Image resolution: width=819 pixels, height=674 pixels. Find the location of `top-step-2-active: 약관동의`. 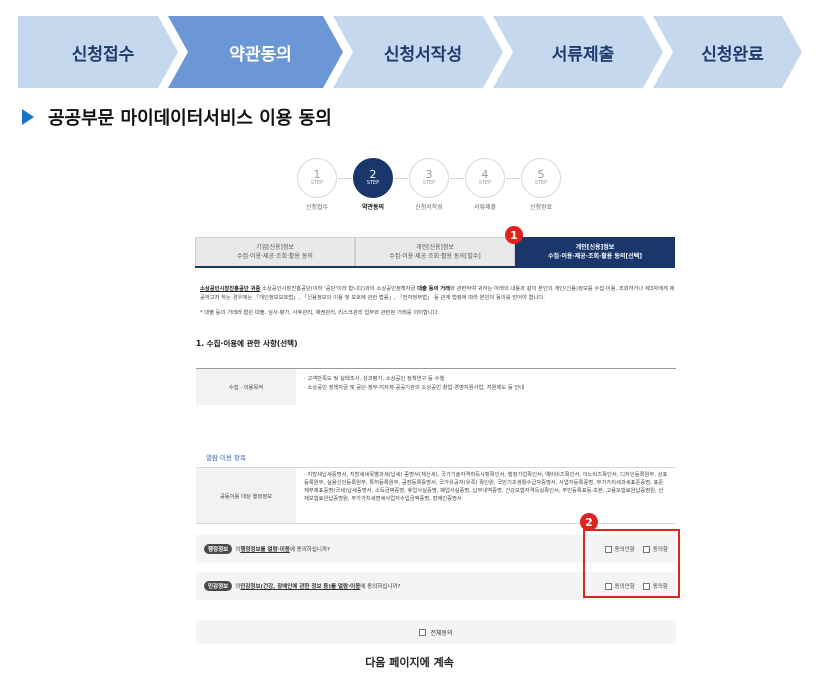

top-step-2-active: 약관동의 is located at coordinates (255, 52).